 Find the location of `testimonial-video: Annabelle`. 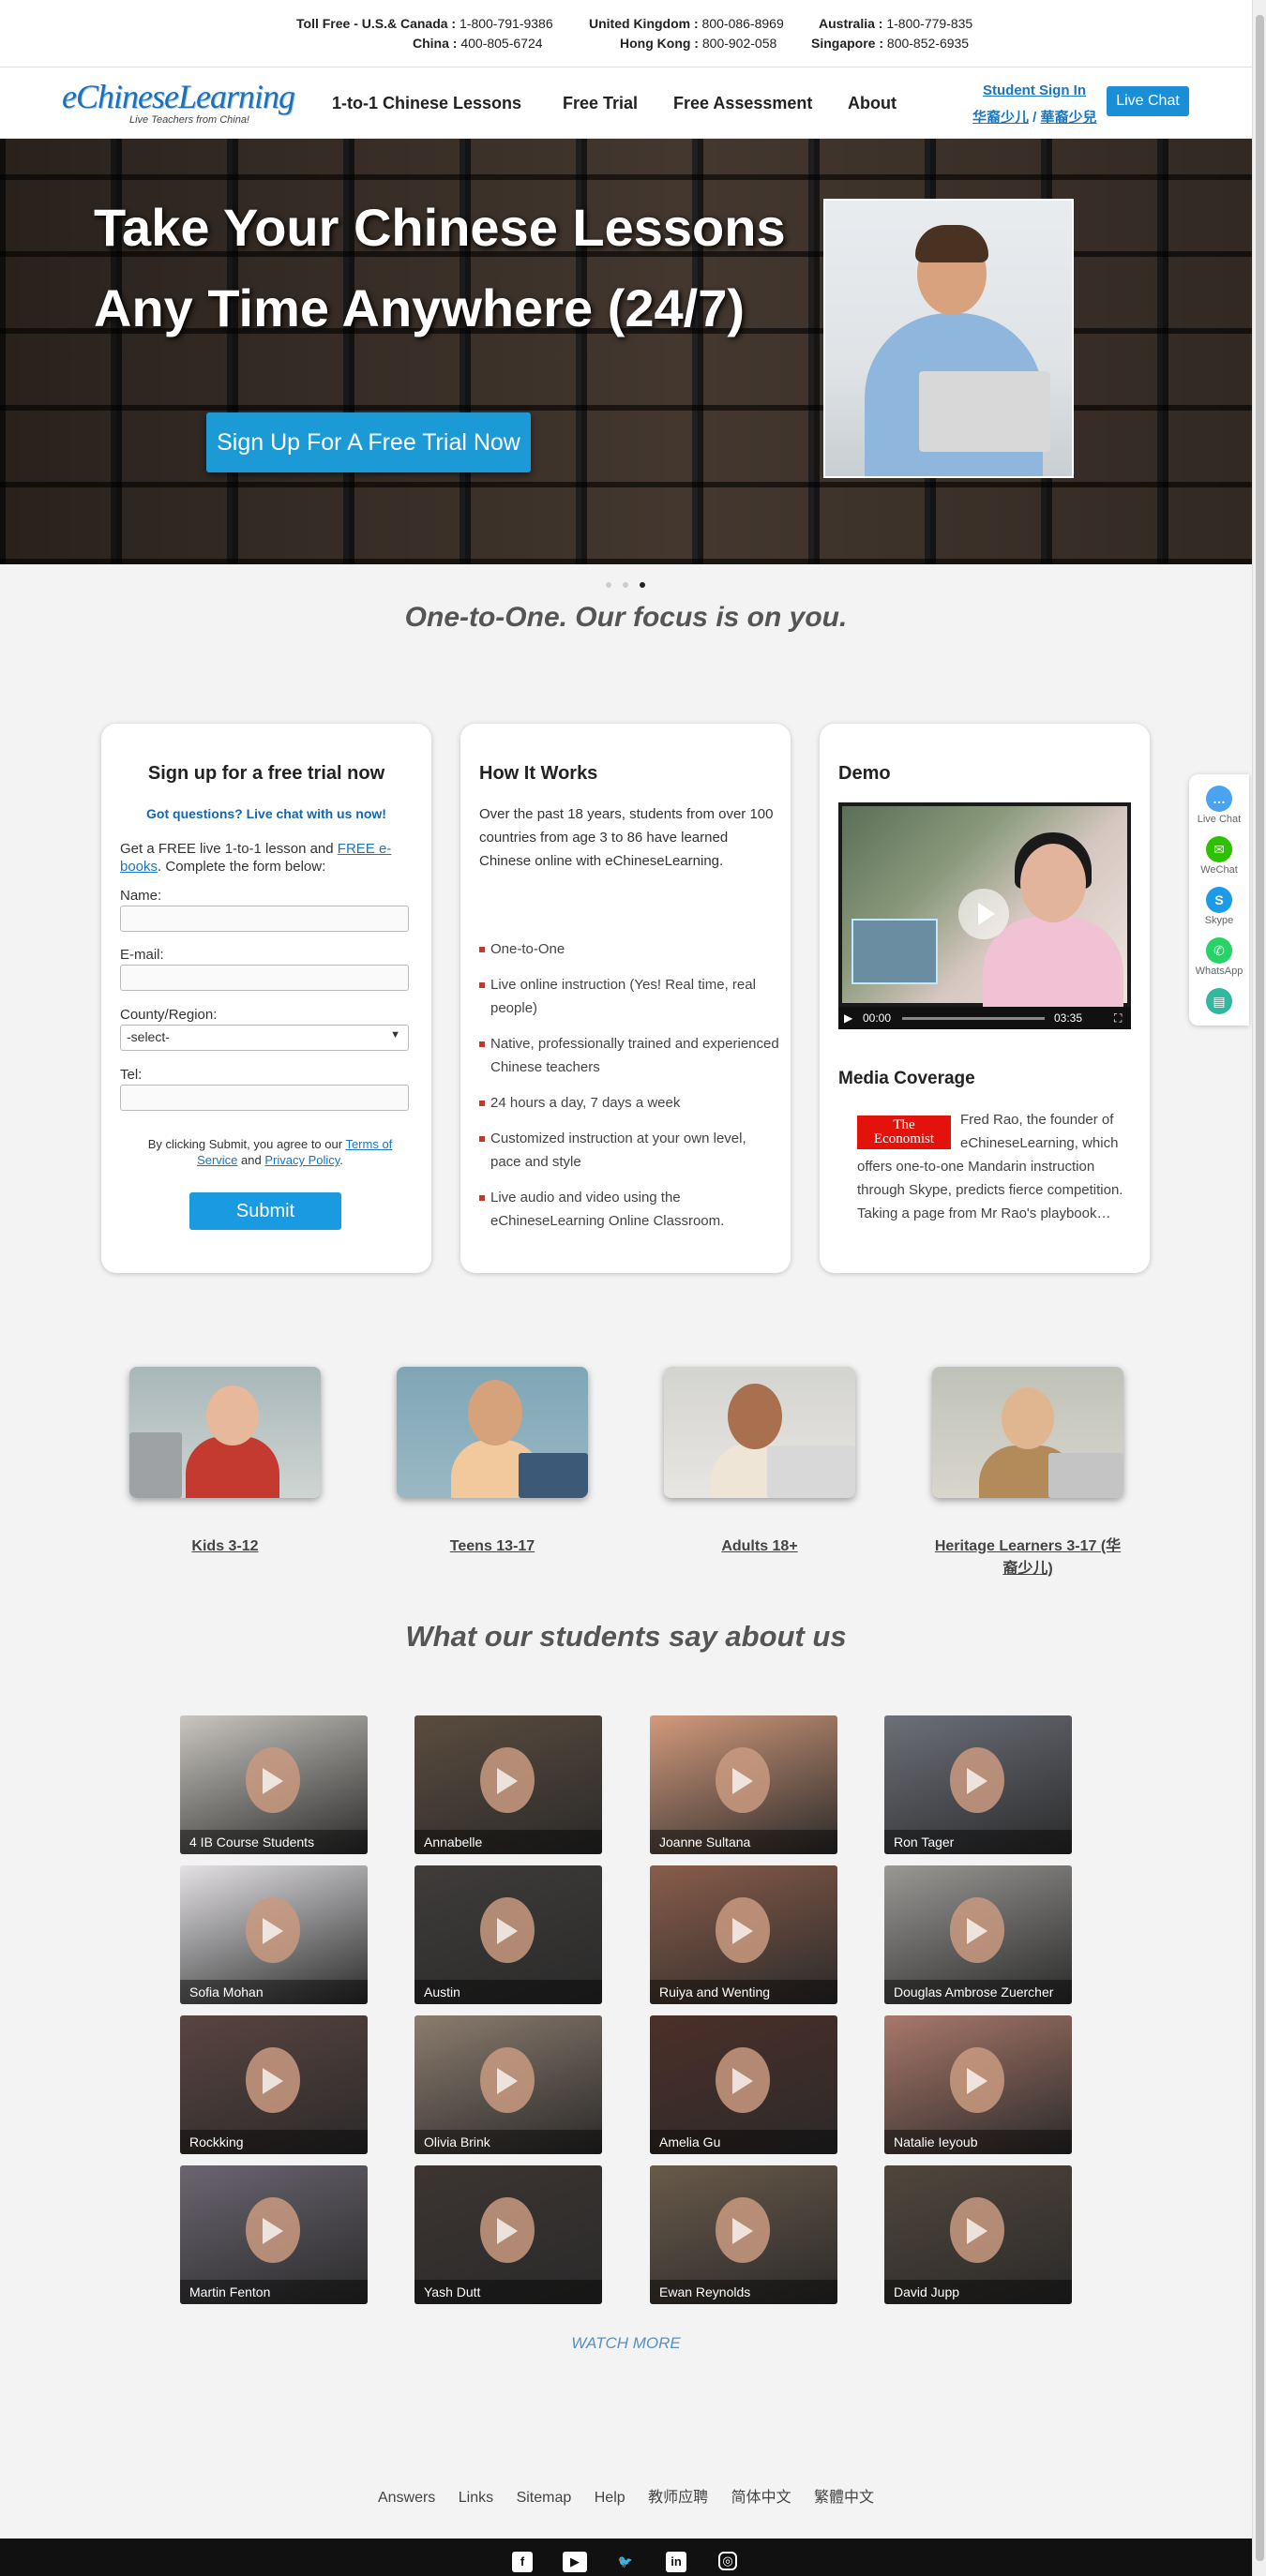

testimonial-video: Annabelle is located at coordinates (508, 1785).